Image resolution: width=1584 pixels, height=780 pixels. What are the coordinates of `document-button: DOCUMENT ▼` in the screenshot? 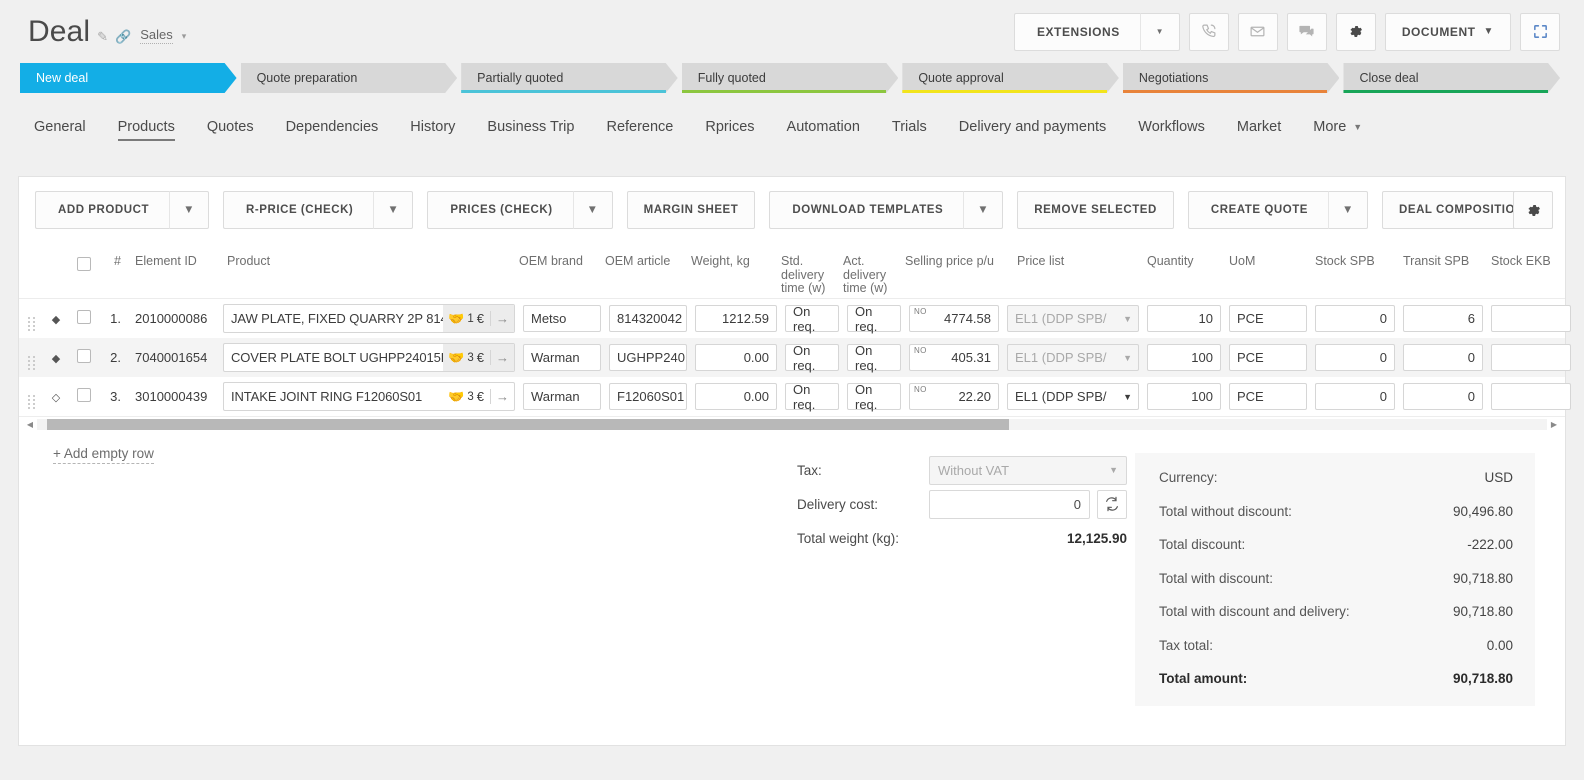 It's located at (1447, 31).